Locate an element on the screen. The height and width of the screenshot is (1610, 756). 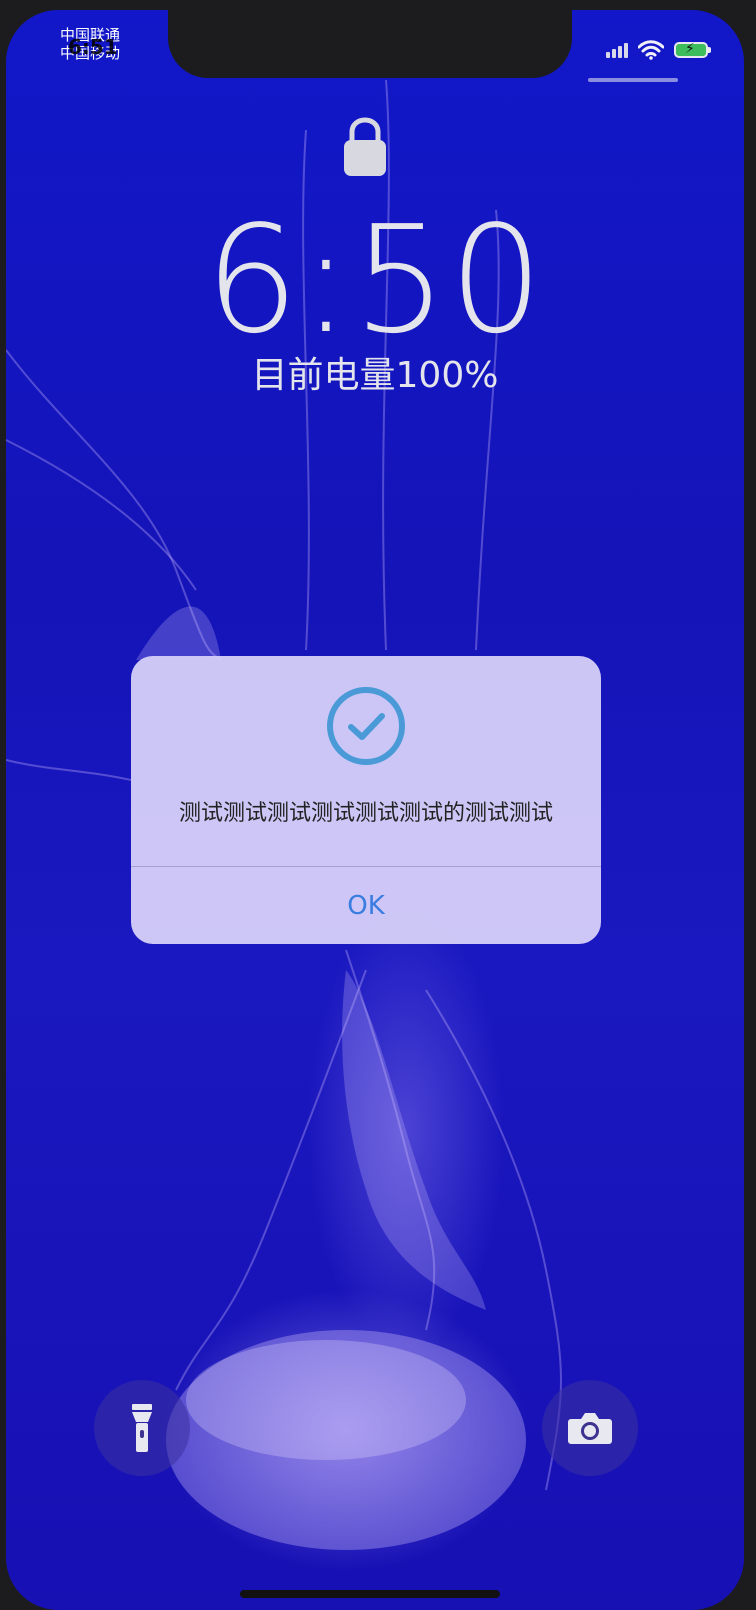
camera-icon is located at coordinates (590, 1428).